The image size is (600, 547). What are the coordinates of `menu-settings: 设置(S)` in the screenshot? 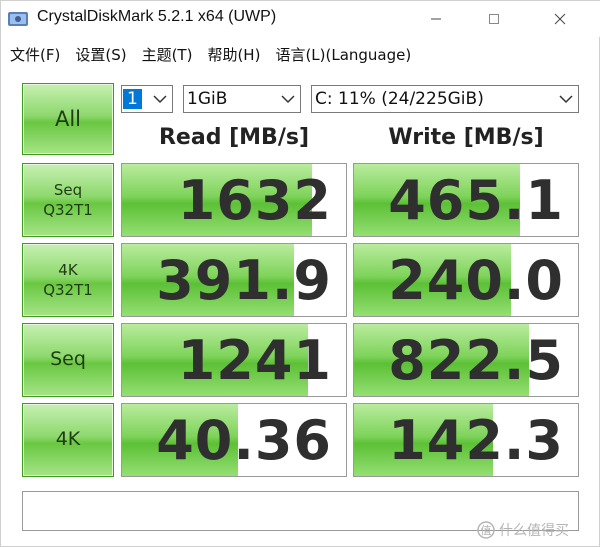 It's located at (100, 54).